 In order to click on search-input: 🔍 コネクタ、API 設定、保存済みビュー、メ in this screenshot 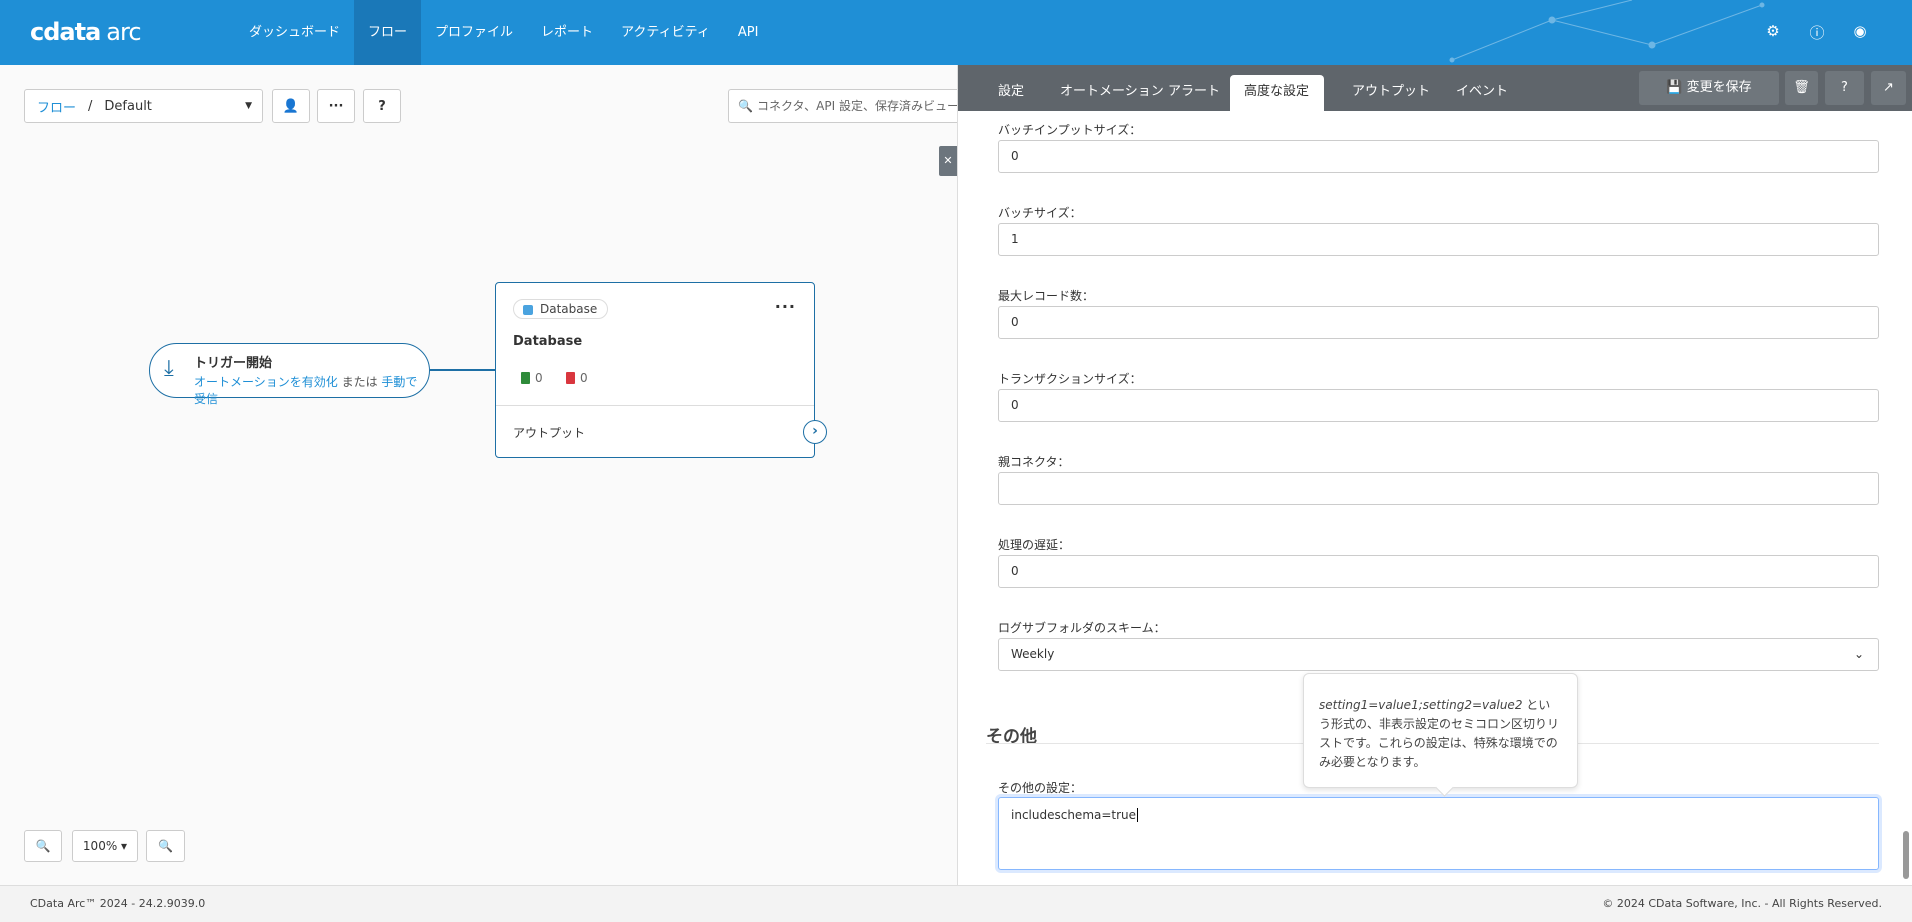, I will do `click(848, 106)`.